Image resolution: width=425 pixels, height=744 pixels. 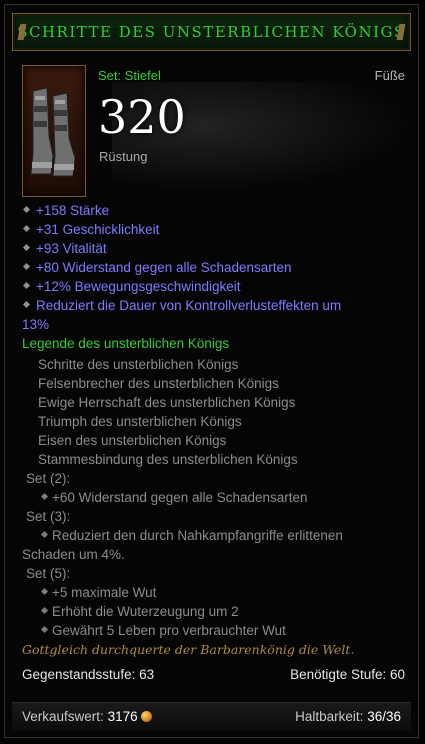 What do you see at coordinates (48, 478) in the screenshot?
I see `set-bonus-label: Set (2):` at bounding box center [48, 478].